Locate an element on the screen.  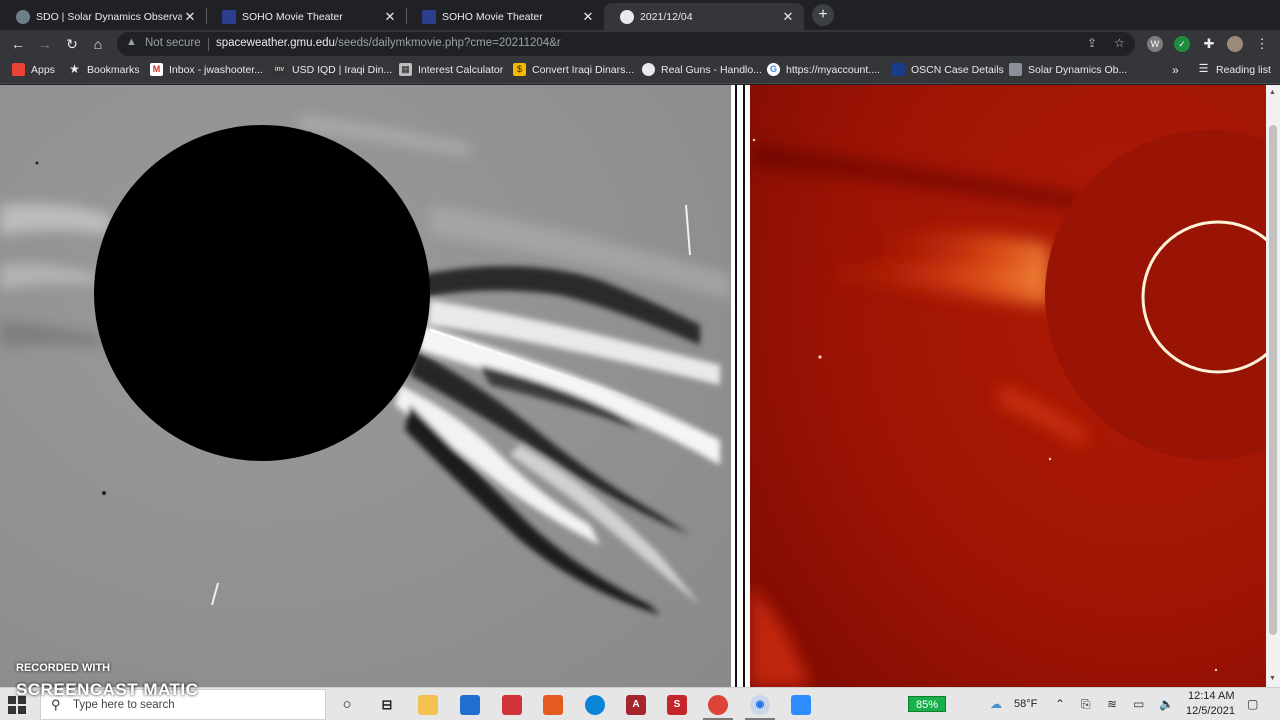
bookmark-label: Interest Calculator is located at coordinates (461, 69).